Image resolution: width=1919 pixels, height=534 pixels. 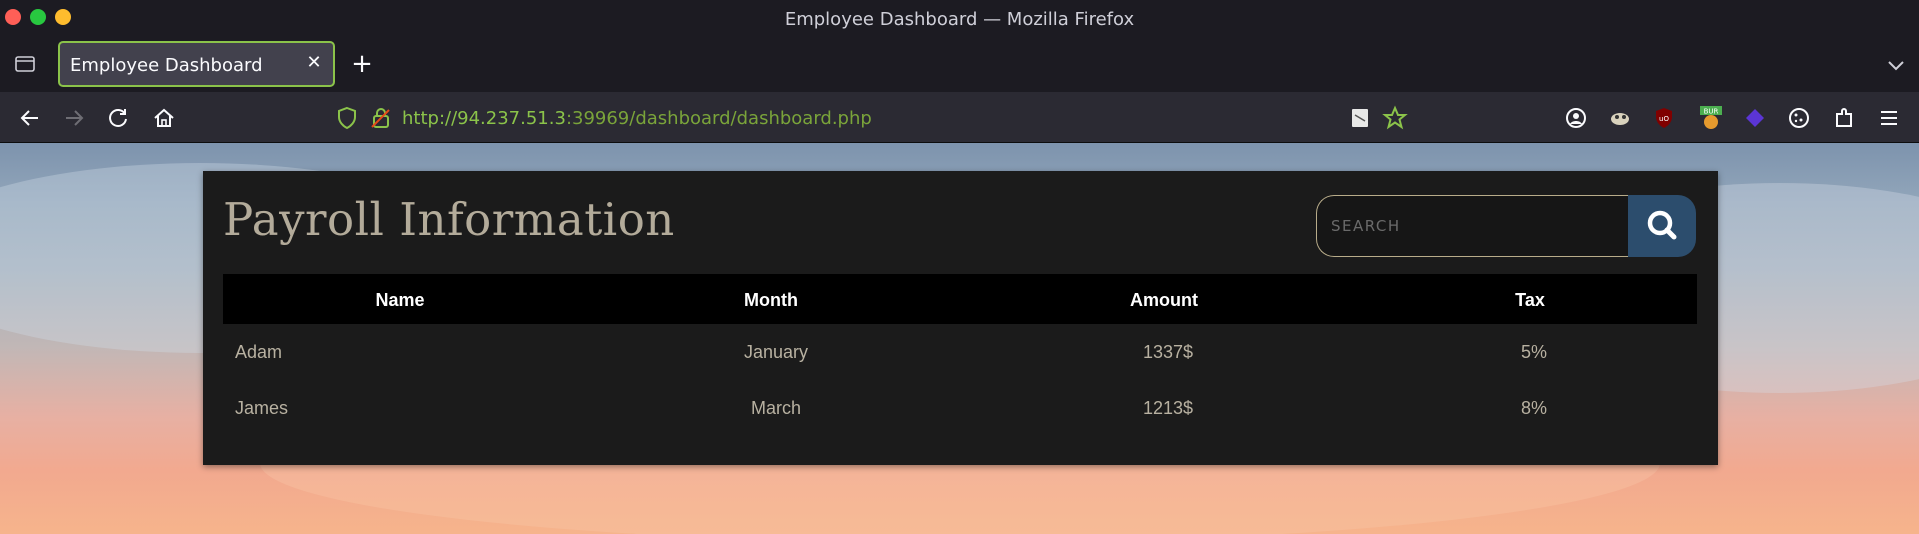 I want to click on shield-icon, so click(x=347, y=118).